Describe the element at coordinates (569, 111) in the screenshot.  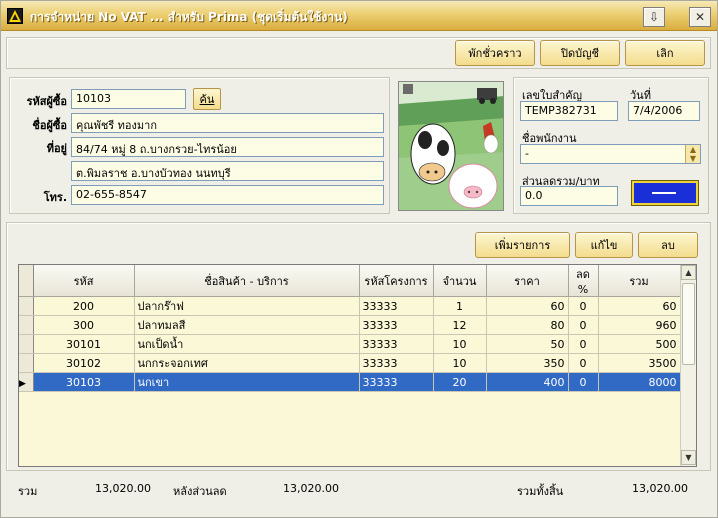
I see `doc-no-field: TEMP382731` at that location.